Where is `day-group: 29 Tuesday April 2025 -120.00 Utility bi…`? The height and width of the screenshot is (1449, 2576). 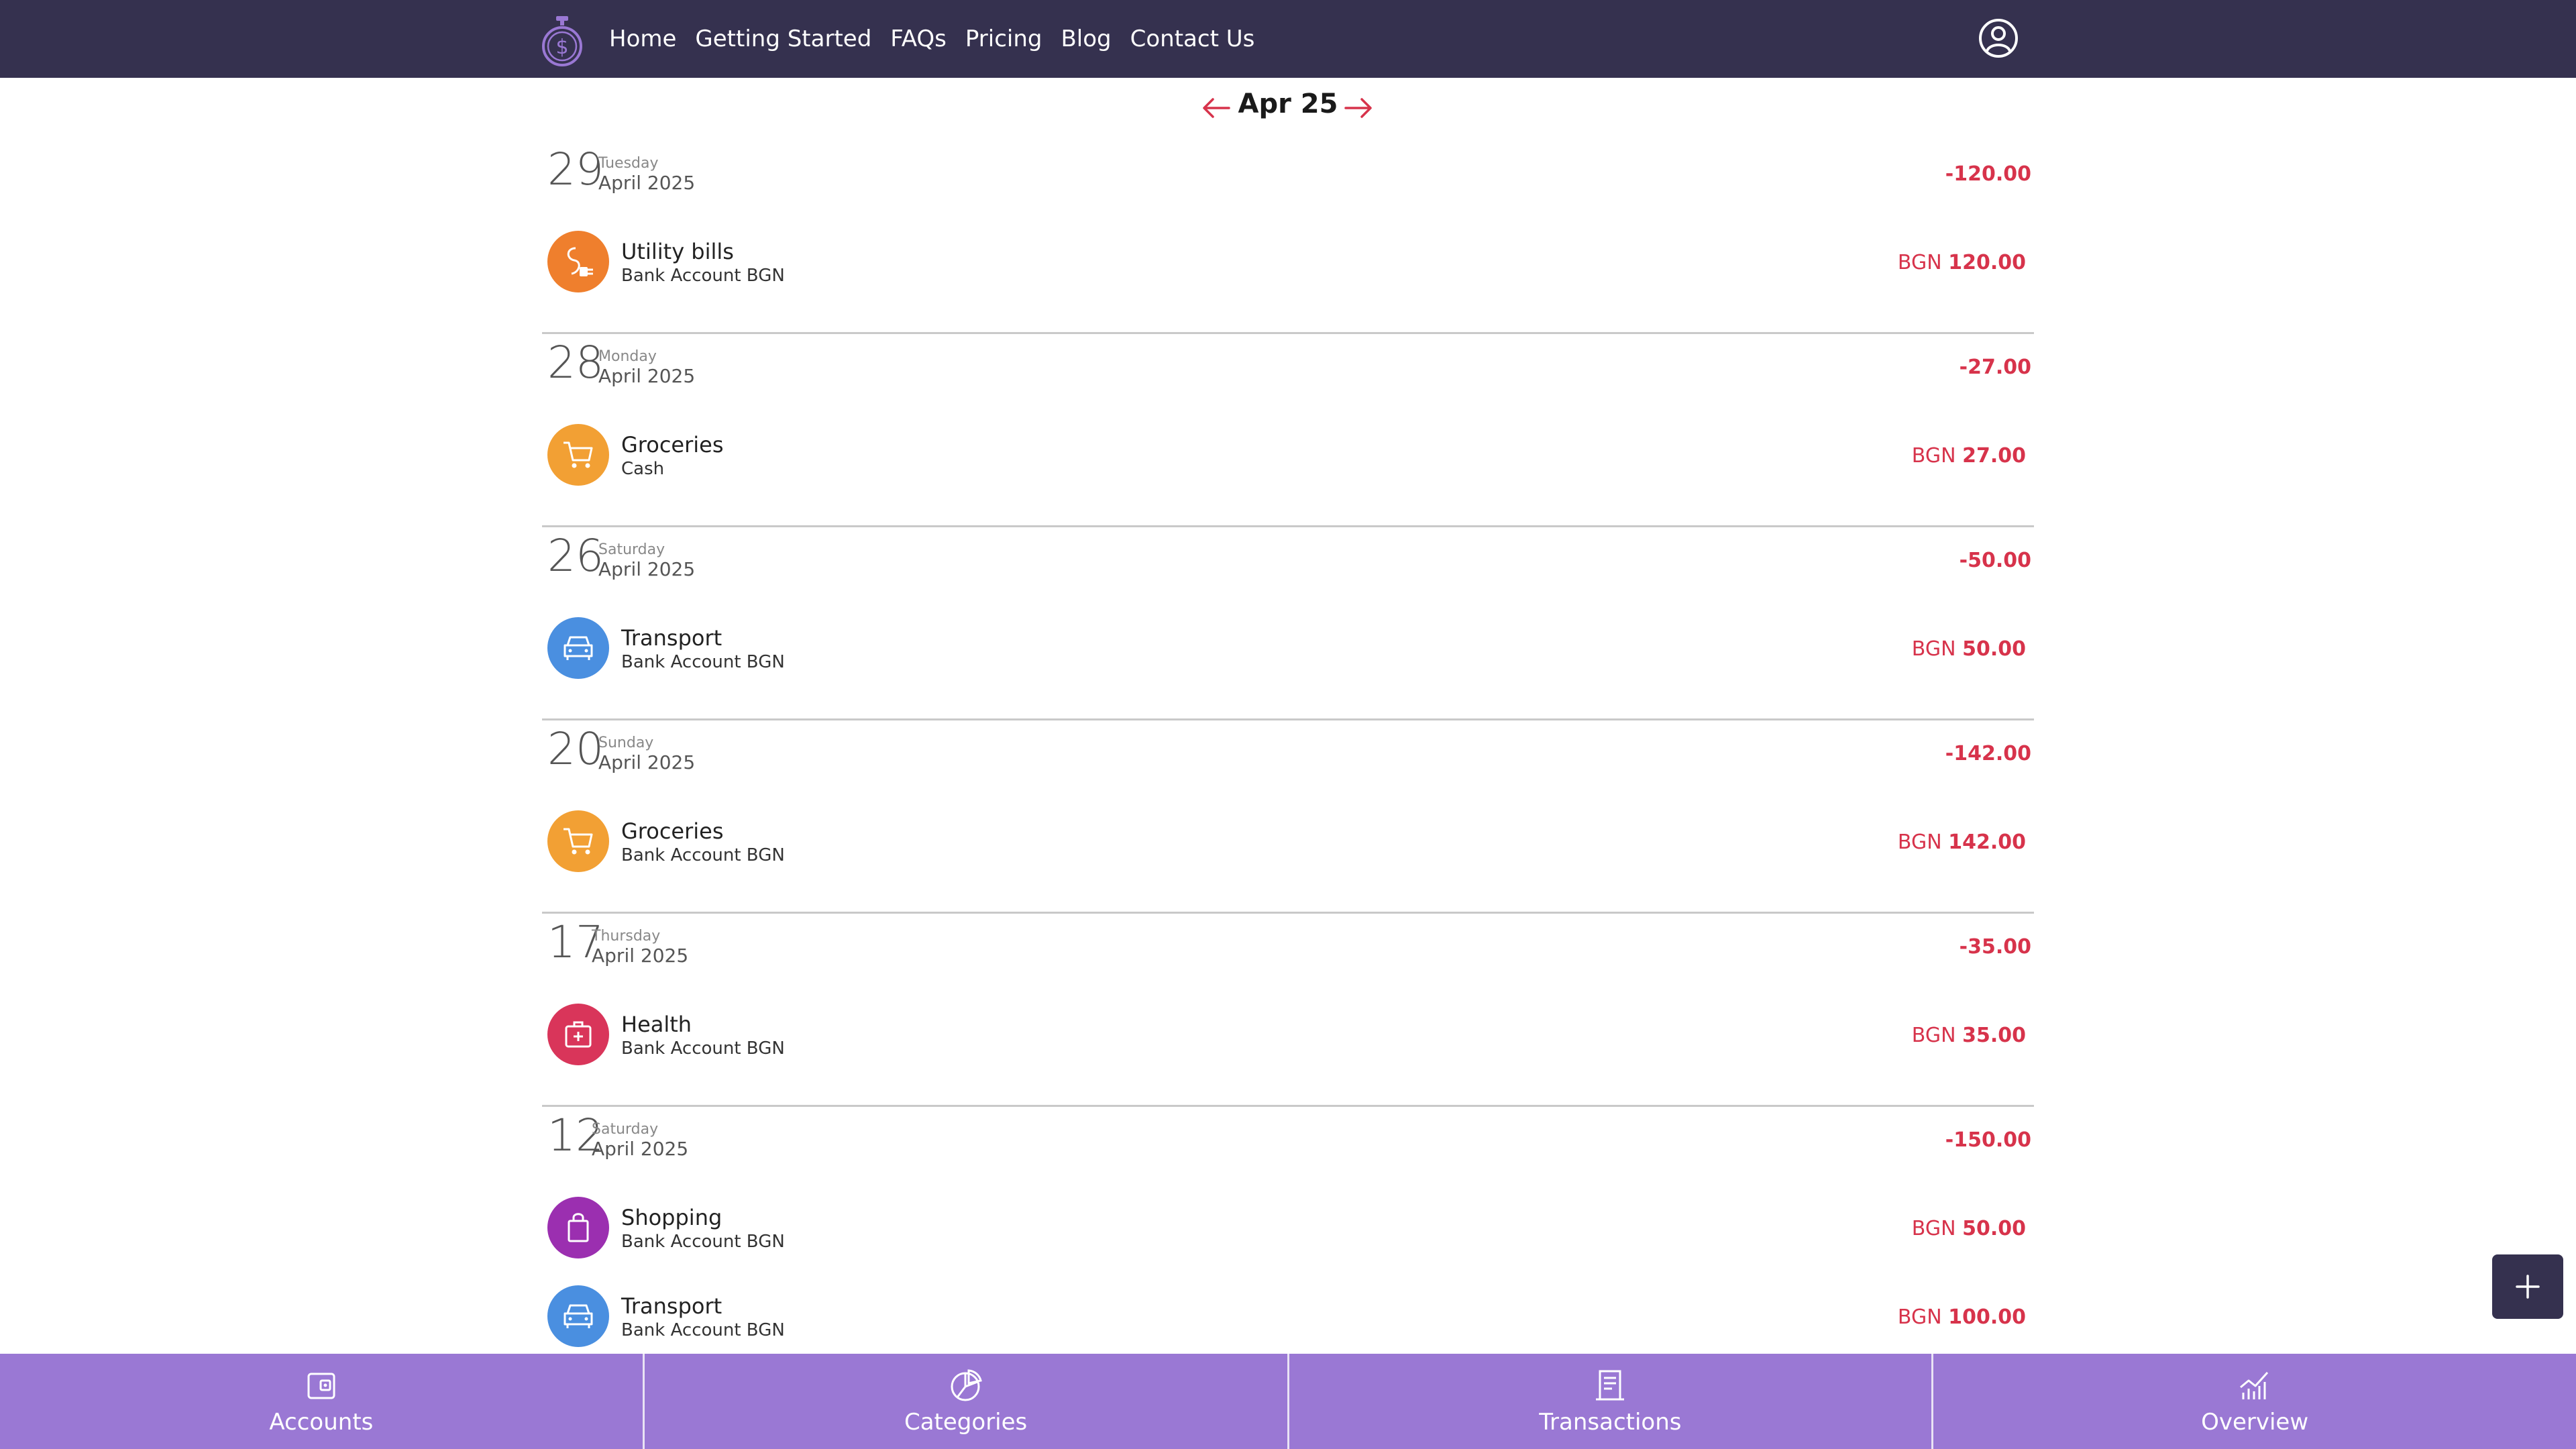
day-group: 29 Tuesday April 2025 -120.00 Utility bi… is located at coordinates (1288, 237).